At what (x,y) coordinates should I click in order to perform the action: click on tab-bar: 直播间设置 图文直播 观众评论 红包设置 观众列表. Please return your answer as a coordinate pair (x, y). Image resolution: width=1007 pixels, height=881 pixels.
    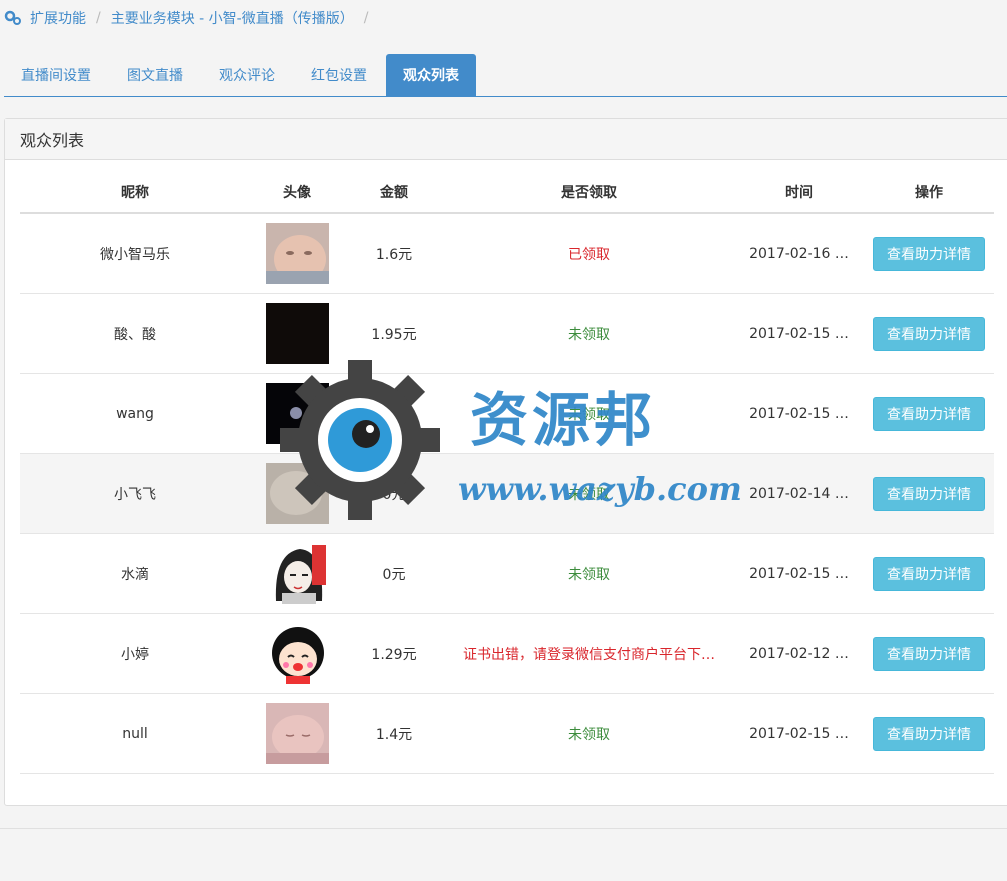
    Looking at the image, I should click on (505, 75).